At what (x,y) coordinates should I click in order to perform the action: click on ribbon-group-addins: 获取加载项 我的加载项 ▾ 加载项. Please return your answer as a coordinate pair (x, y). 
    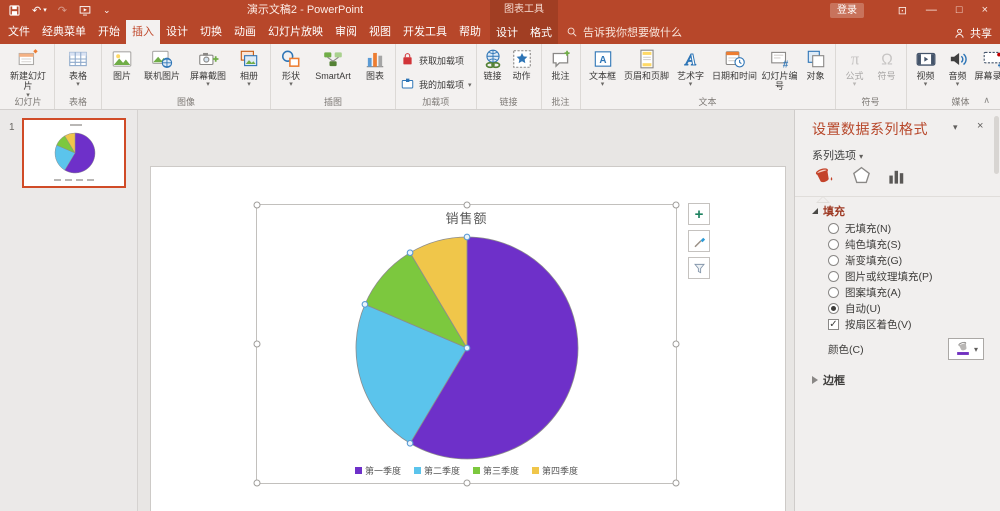
    Looking at the image, I should click on (436, 76).